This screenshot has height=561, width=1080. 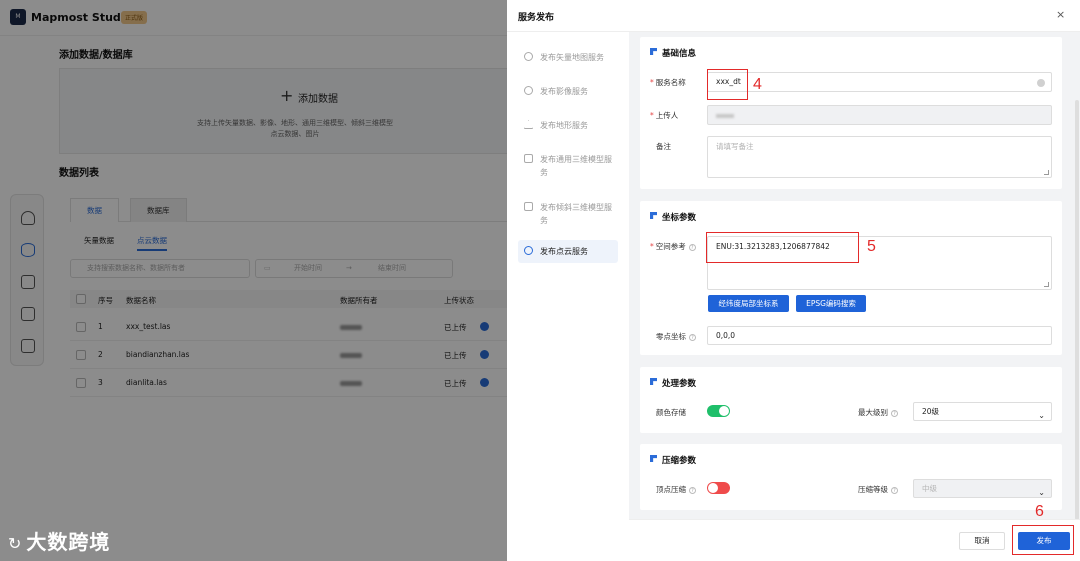 What do you see at coordinates (576, 214) in the screenshot?
I see `menu-item-label: 发布倾斜三维模型服务` at bounding box center [576, 214].